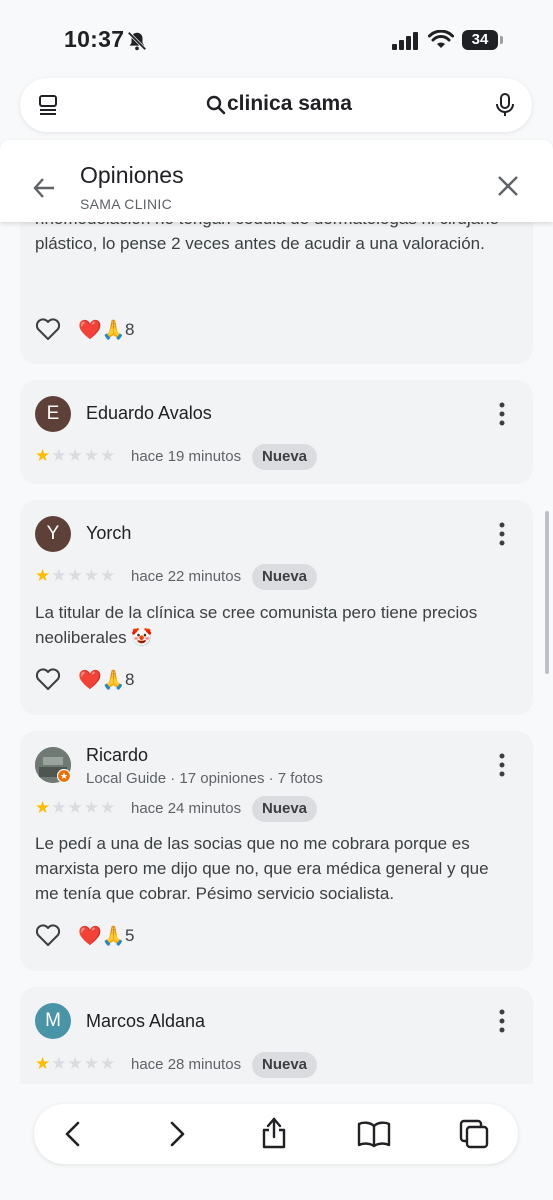 Image resolution: width=553 pixels, height=1200 pixels. I want to click on review-time: hace 28 minutos, so click(186, 1064).